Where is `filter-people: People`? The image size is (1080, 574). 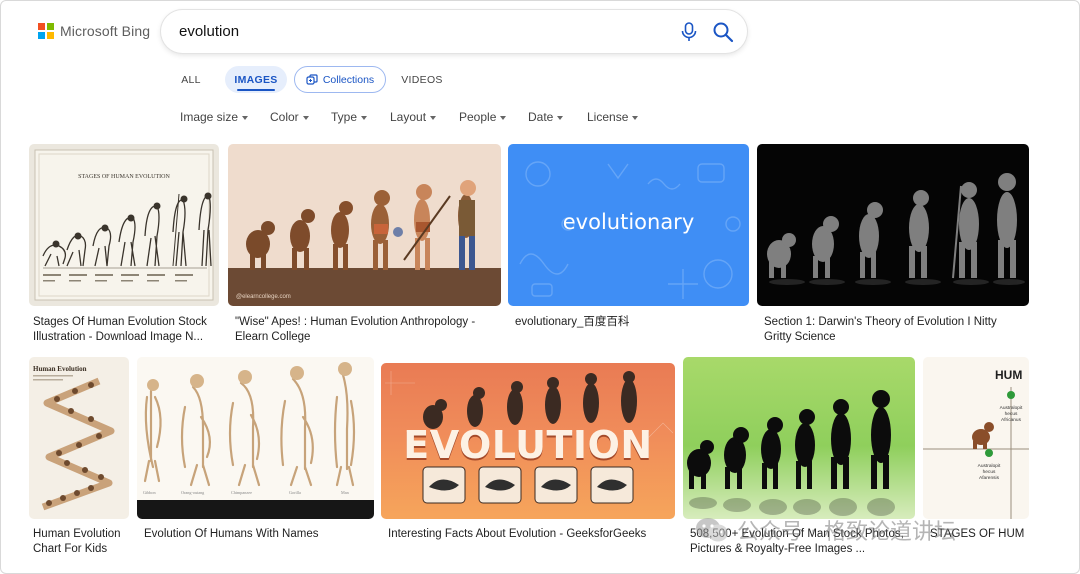
filter-people: People is located at coordinates (483, 117).